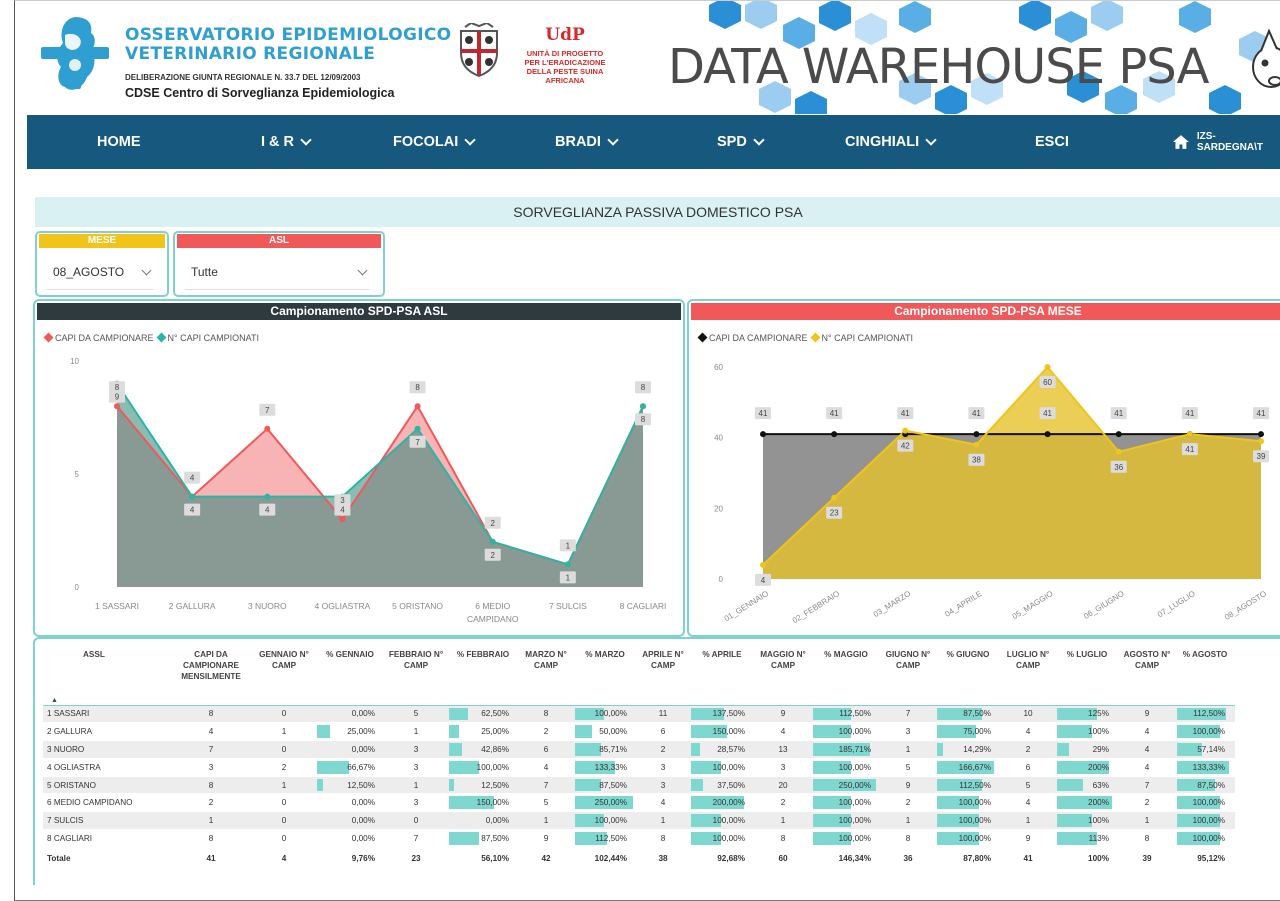 The height and width of the screenshot is (901, 1280). What do you see at coordinates (342, 510) in the screenshot?
I see `data-label: 4` at bounding box center [342, 510].